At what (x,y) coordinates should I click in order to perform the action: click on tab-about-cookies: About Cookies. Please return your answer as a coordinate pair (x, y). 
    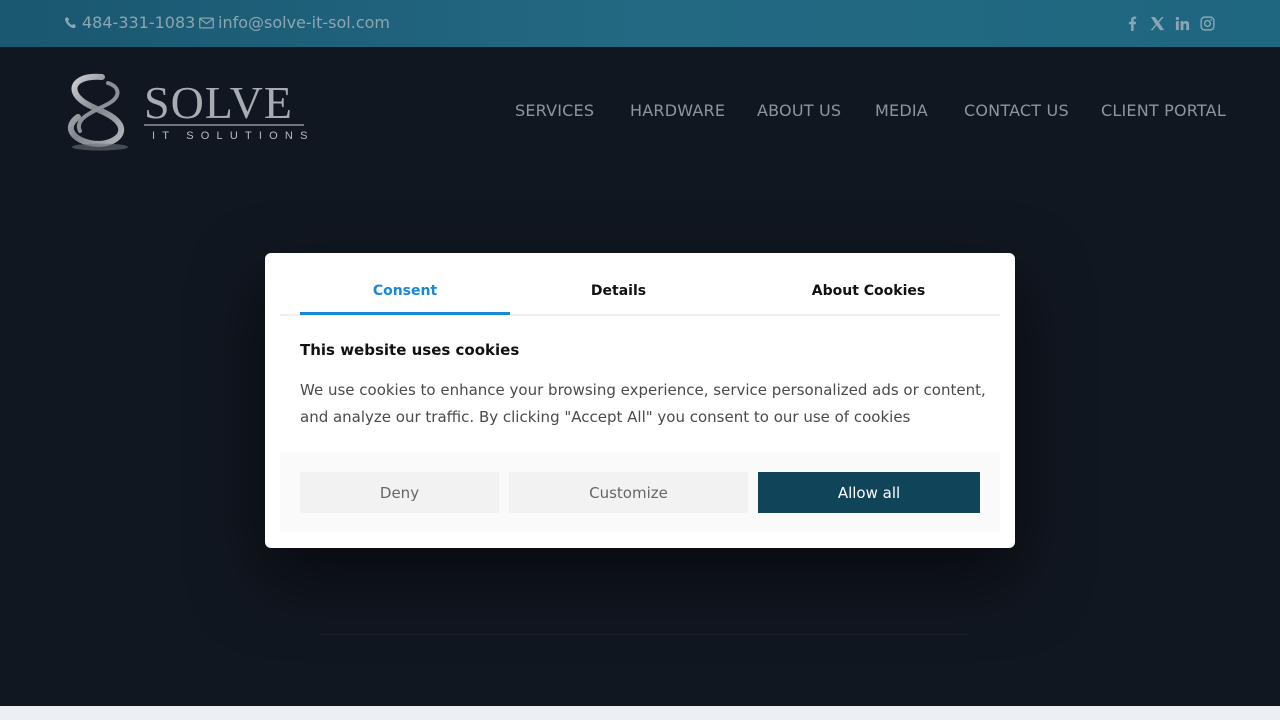
    Looking at the image, I should click on (868, 291).